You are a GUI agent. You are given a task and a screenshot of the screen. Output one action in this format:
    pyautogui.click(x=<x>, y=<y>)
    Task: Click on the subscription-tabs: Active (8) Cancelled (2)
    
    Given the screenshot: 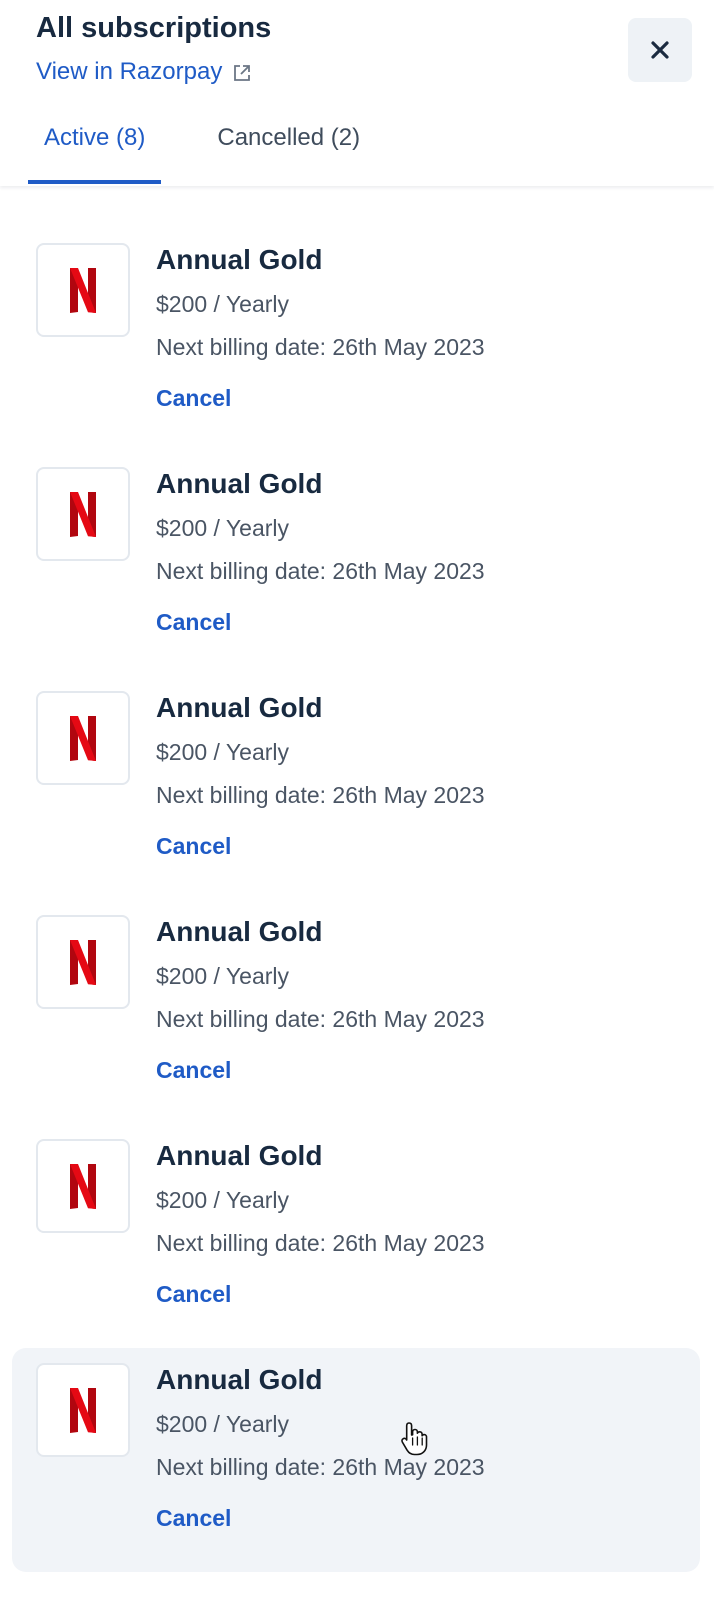 What is the action you would take?
    pyautogui.click(x=222, y=156)
    